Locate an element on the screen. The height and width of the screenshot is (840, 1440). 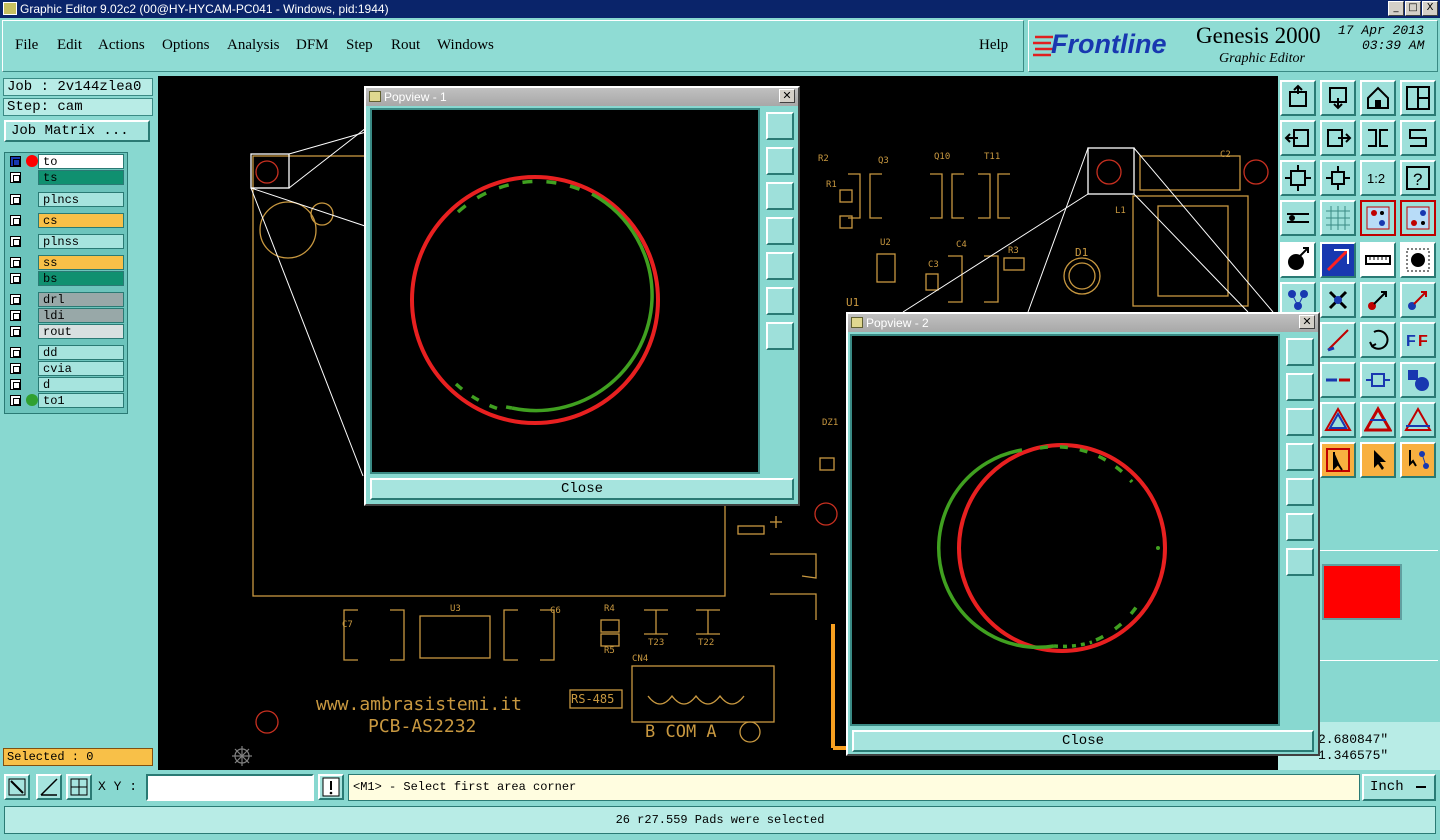
layer-row-to: to is located at coordinates (66, 161).